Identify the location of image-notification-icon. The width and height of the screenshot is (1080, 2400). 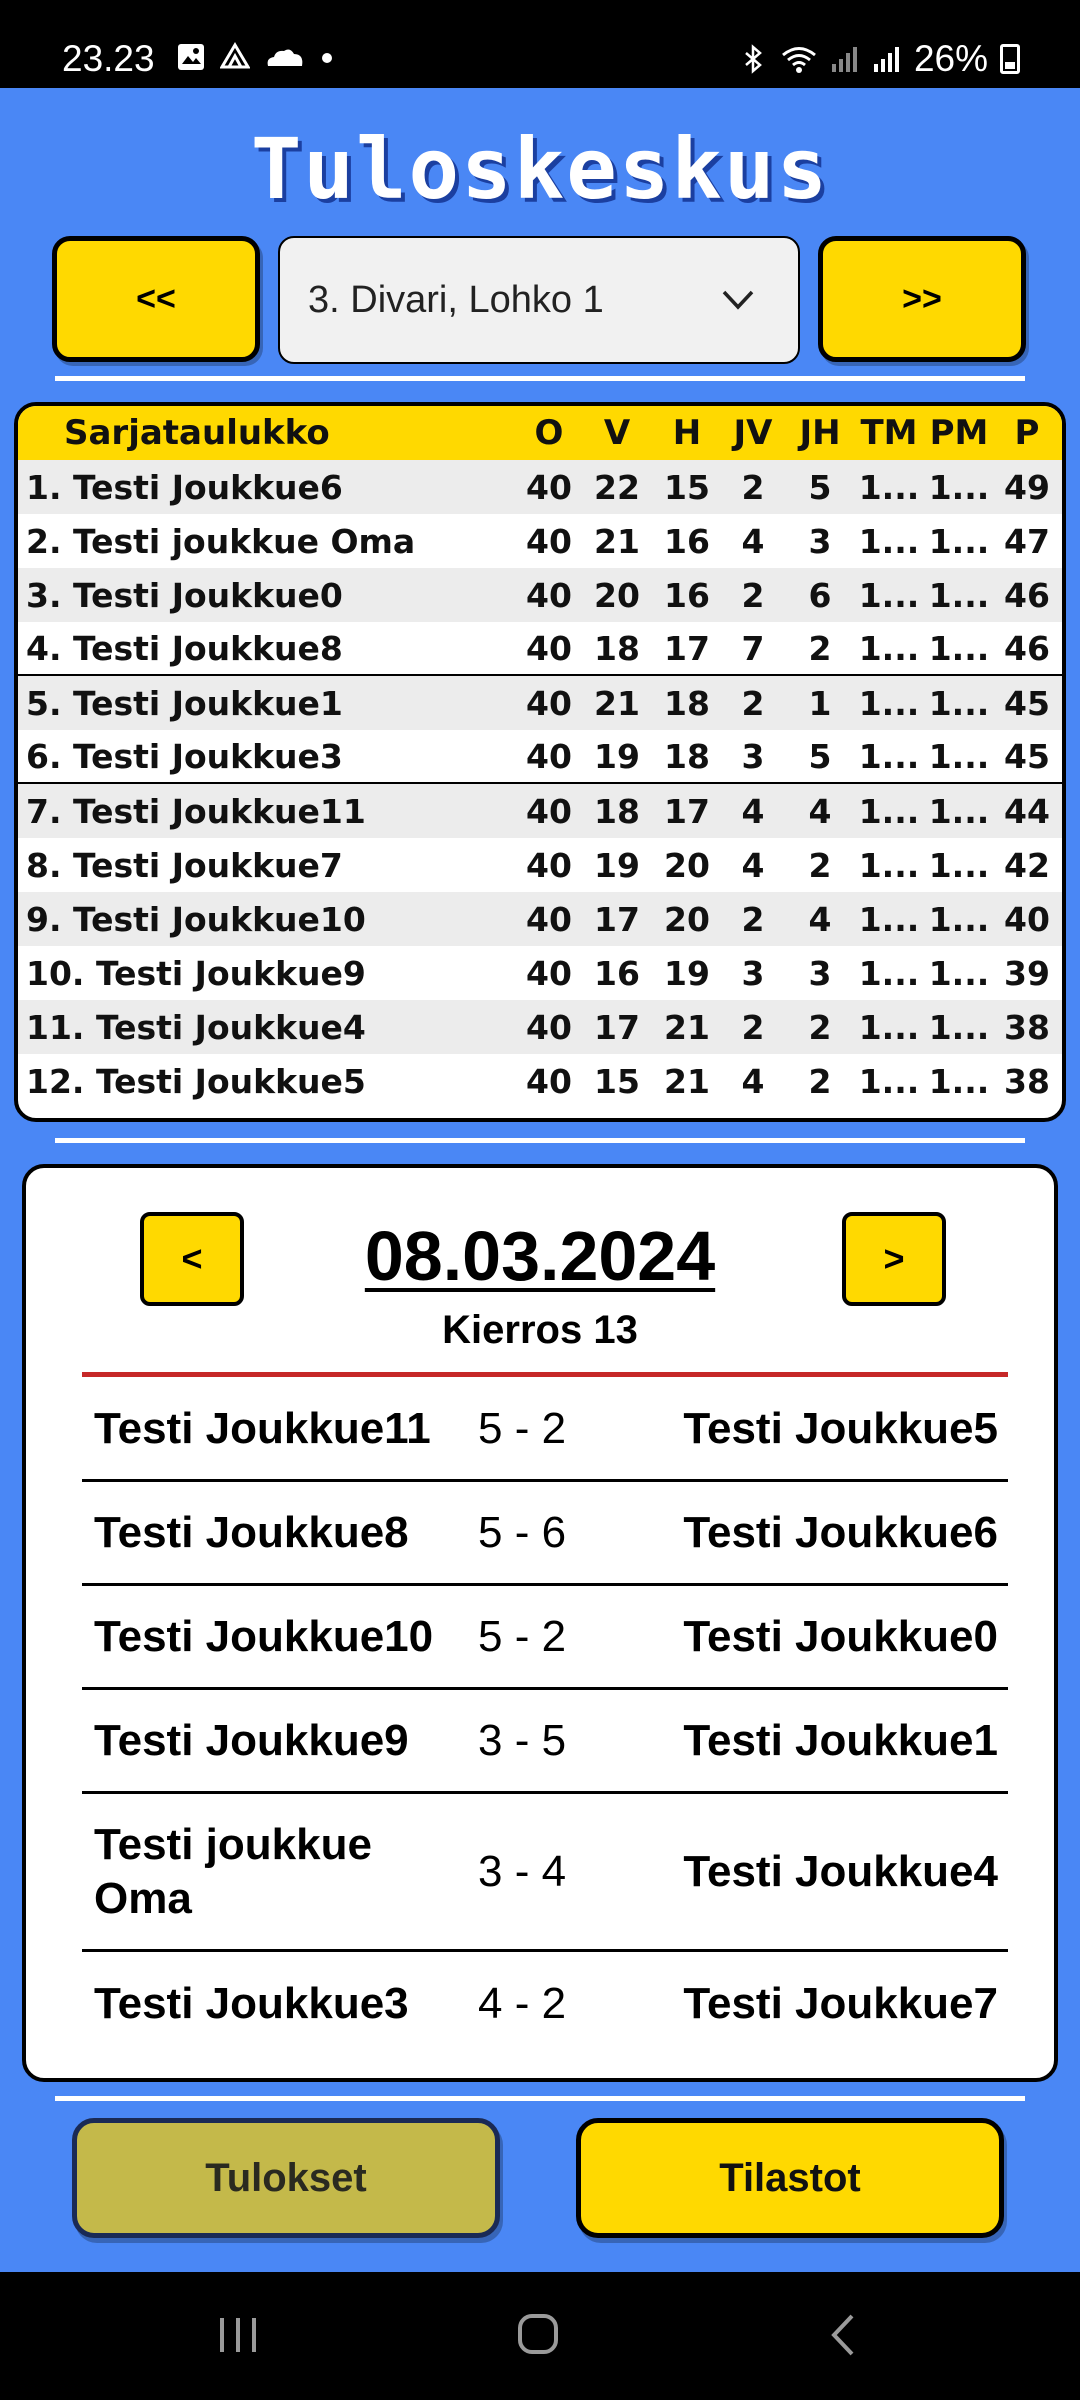
(191, 57).